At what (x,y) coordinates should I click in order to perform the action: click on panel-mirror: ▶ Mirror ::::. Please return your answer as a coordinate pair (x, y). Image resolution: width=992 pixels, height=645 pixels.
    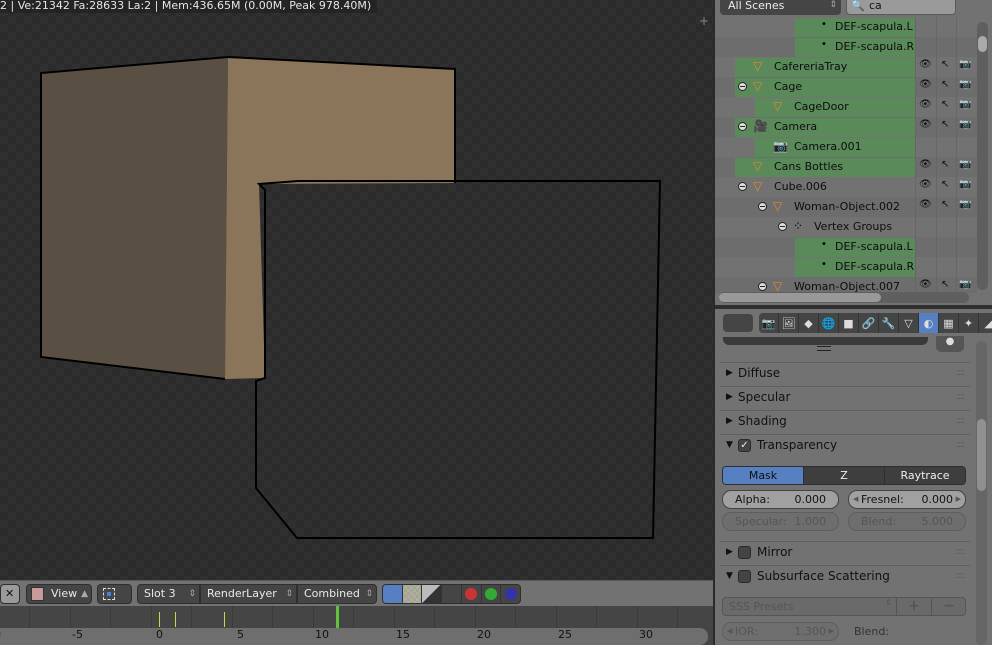
    Looking at the image, I should click on (845, 552).